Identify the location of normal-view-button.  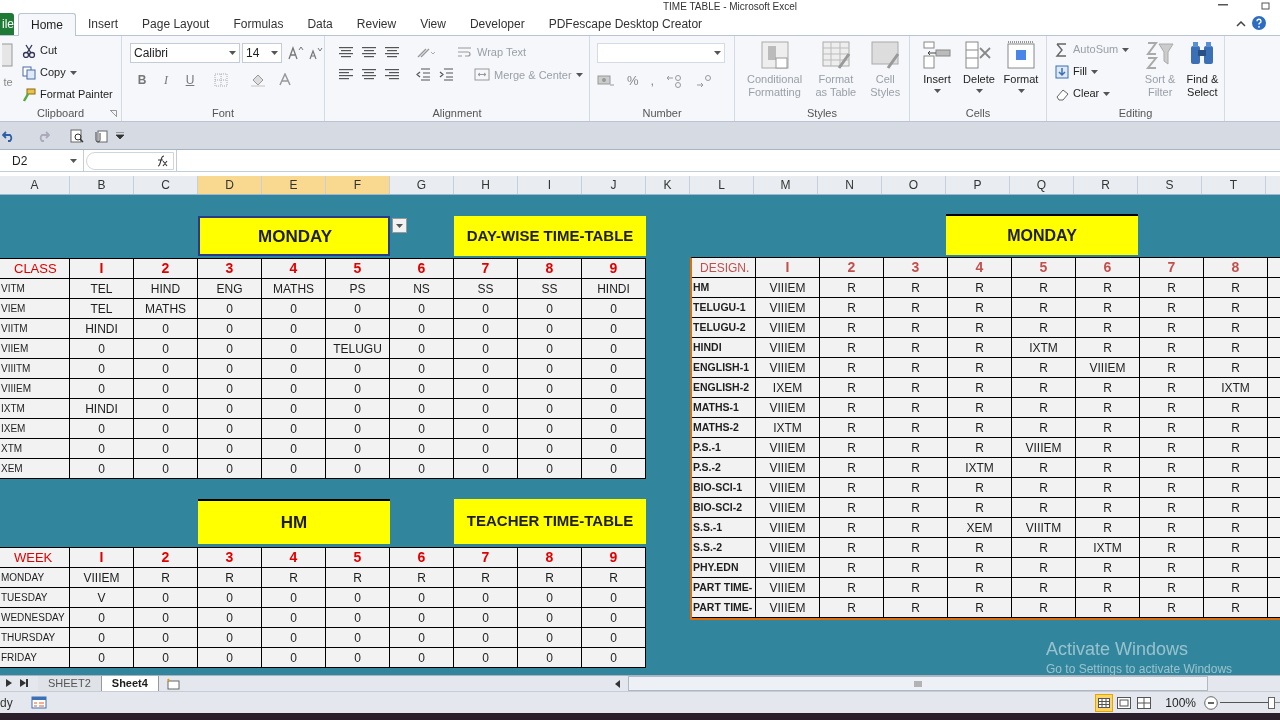
(1104, 702).